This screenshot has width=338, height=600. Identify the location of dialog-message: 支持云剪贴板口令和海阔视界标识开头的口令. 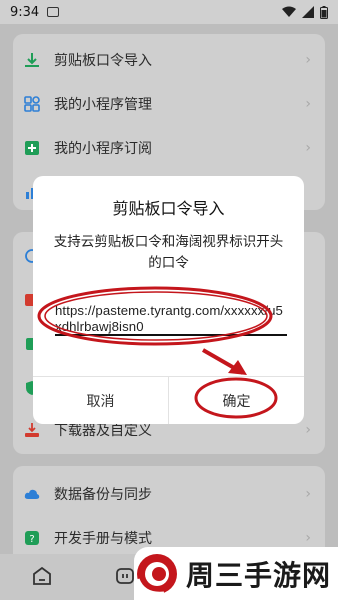
(168, 252).